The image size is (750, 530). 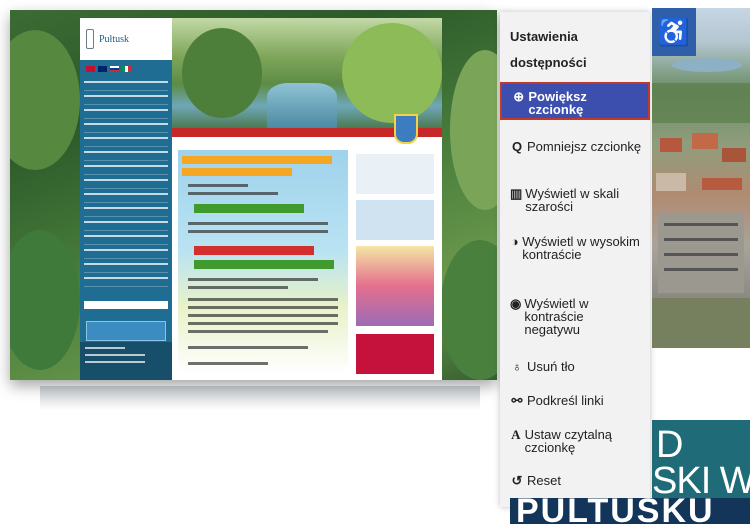 I want to click on reset-icon: ↺, so click(x=517, y=480).